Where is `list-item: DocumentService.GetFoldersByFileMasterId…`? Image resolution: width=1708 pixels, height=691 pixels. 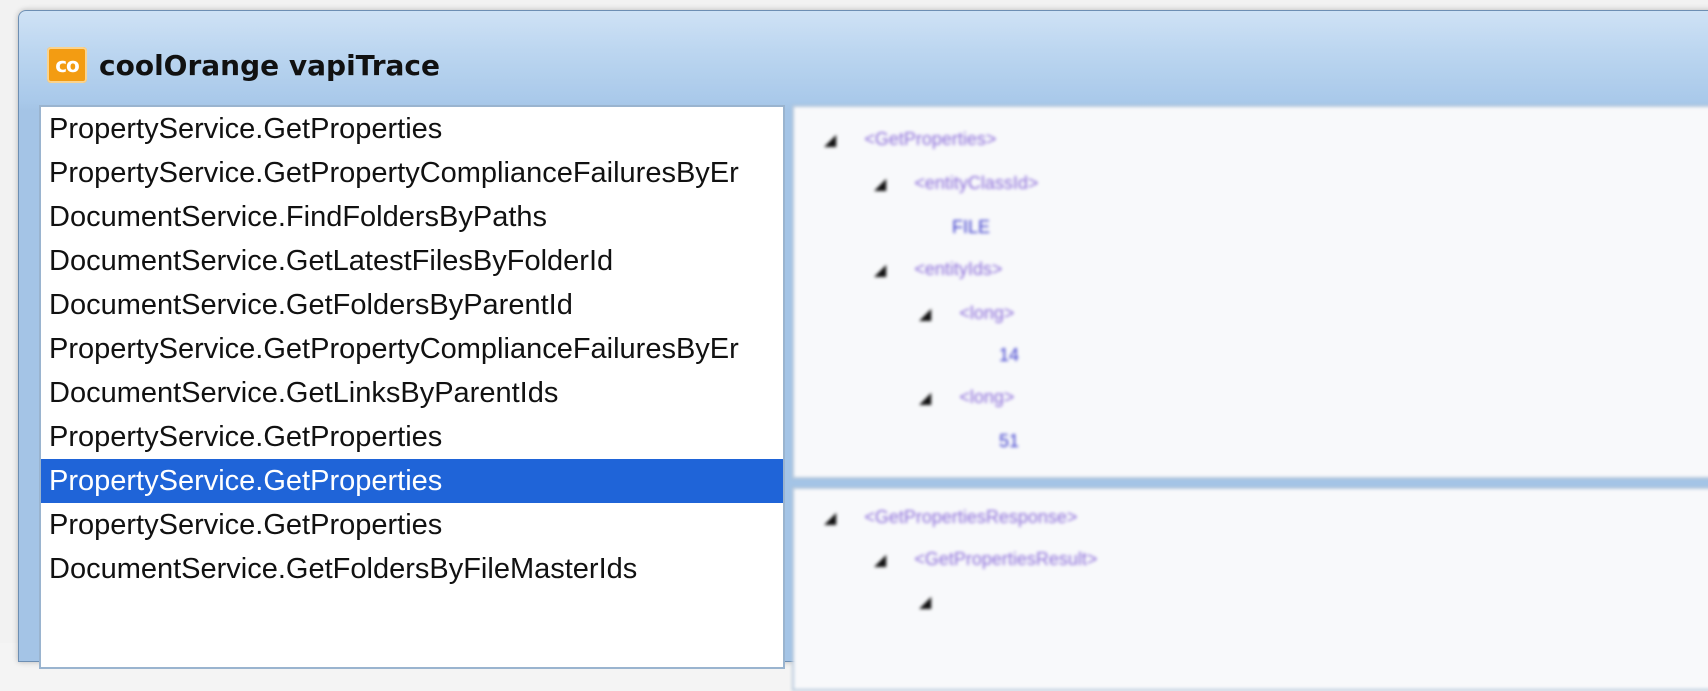 list-item: DocumentService.GetFoldersByFileMasterId… is located at coordinates (412, 569).